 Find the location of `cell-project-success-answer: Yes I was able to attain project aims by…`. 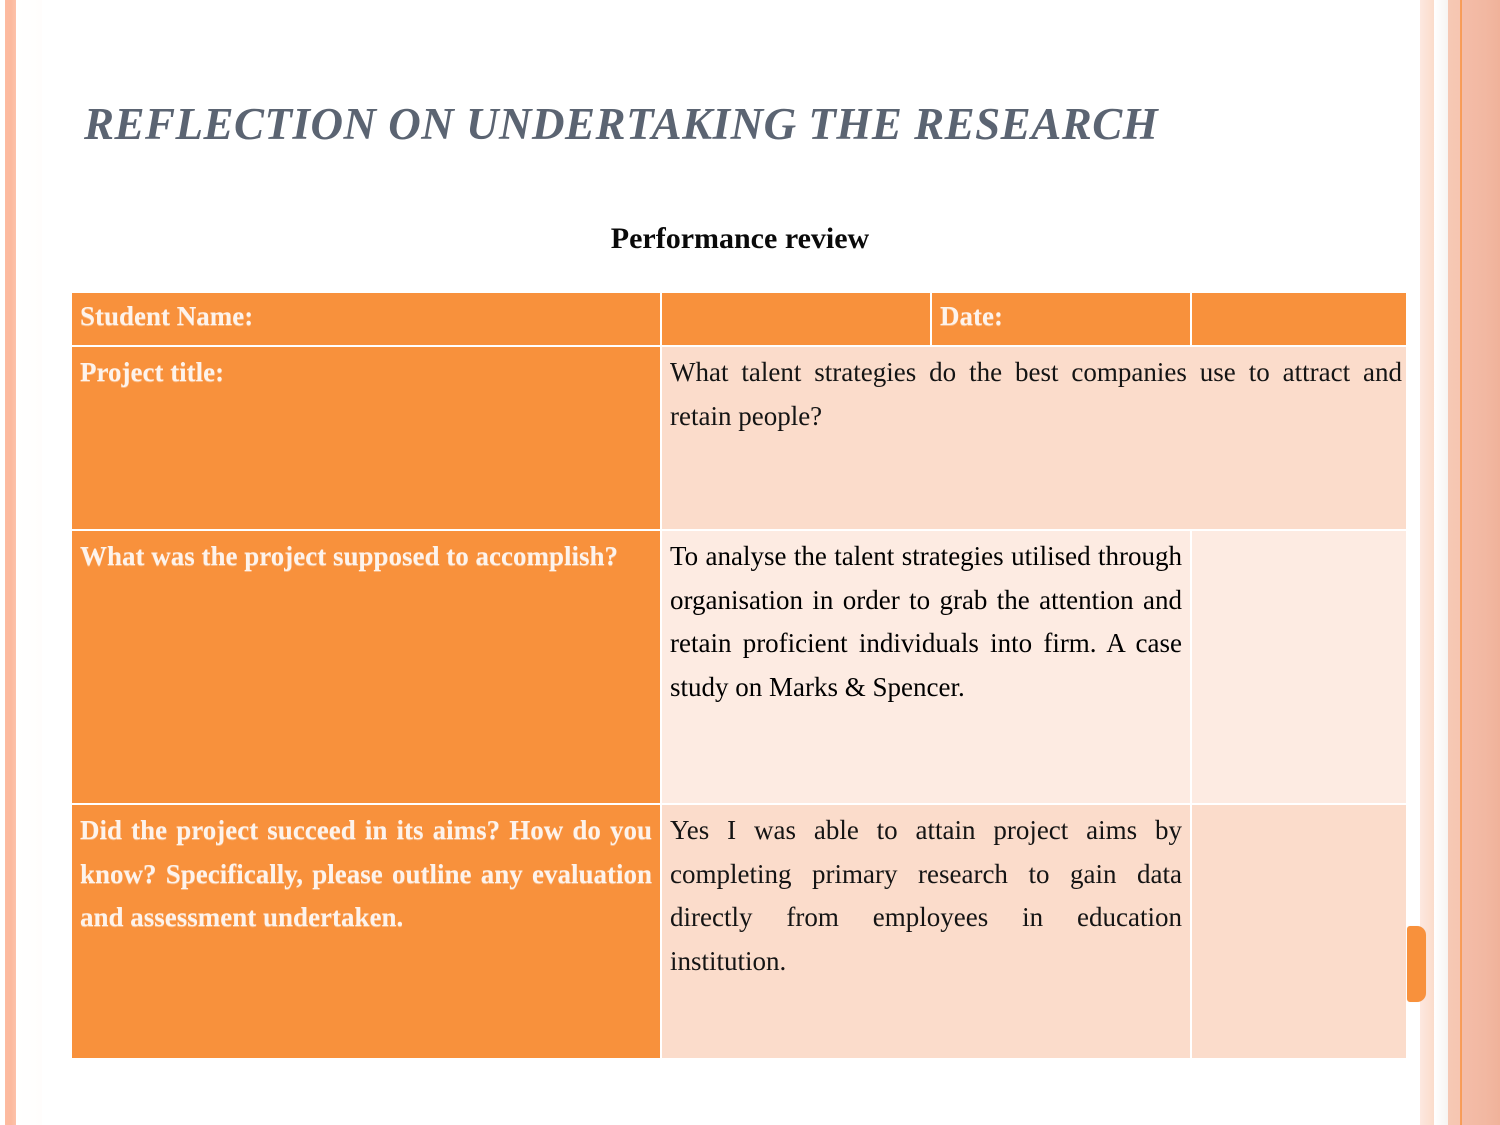

cell-project-success-answer: Yes I was able to attain project aims by… is located at coordinates (926, 930).